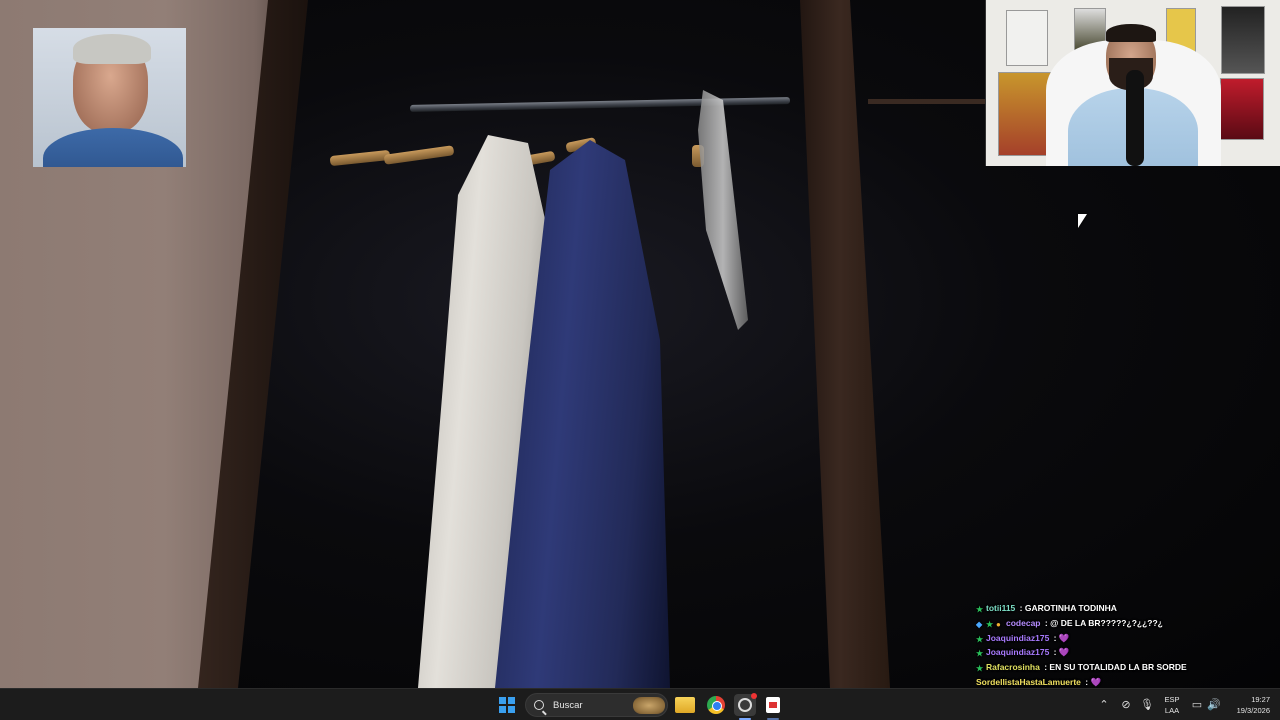 The width and height of the screenshot is (1280, 720). What do you see at coordinates (539, 705) in the screenshot?
I see `search-icon` at bounding box center [539, 705].